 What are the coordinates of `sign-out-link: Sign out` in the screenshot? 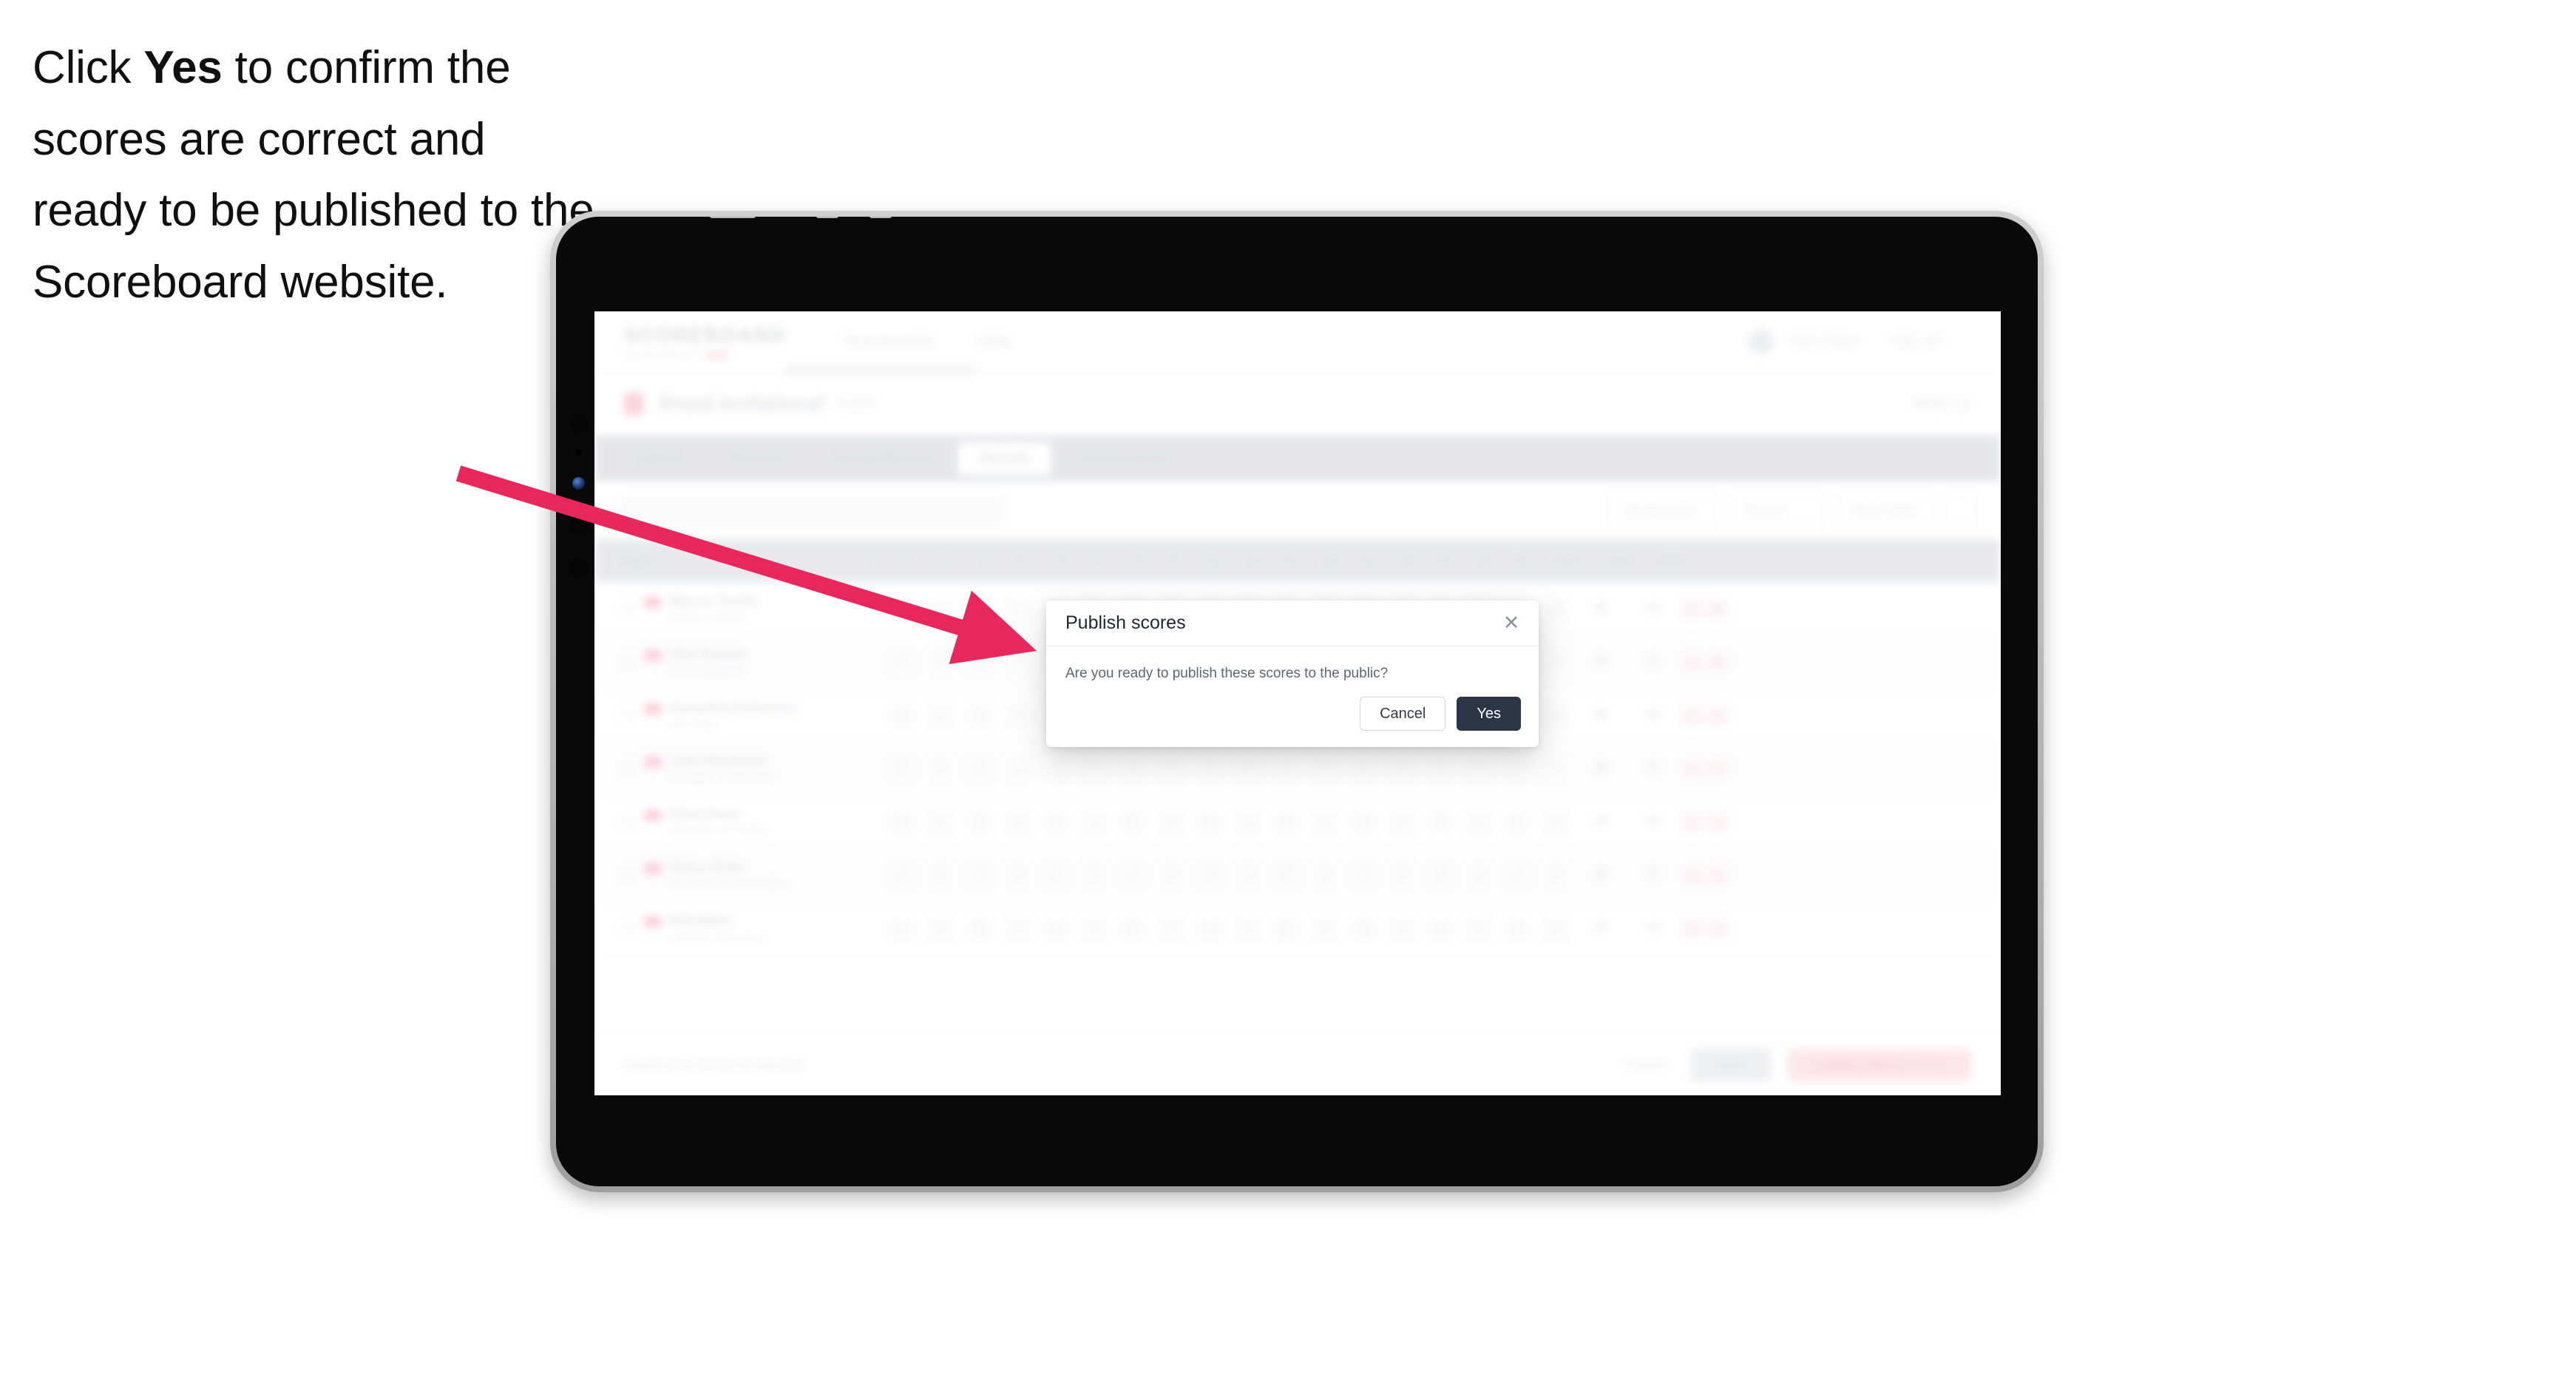 It's located at (1916, 342).